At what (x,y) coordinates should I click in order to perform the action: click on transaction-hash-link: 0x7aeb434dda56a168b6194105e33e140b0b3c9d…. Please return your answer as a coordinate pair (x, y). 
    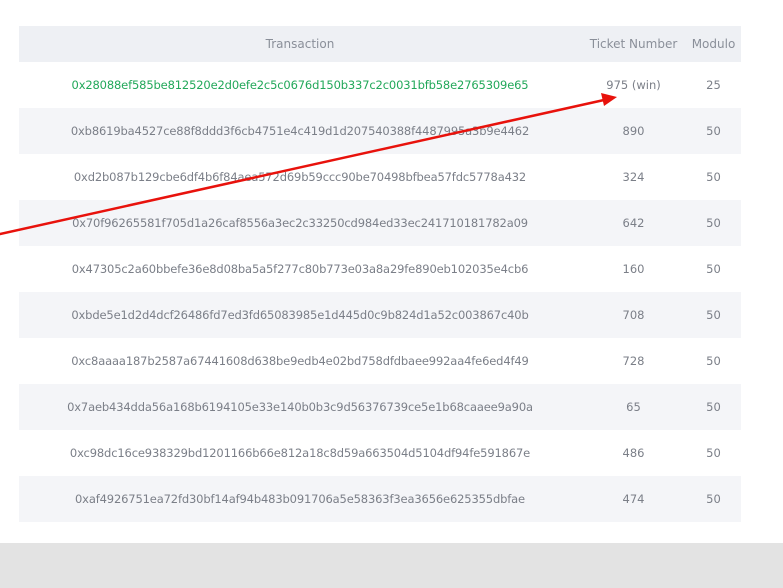
    Looking at the image, I should click on (300, 407).